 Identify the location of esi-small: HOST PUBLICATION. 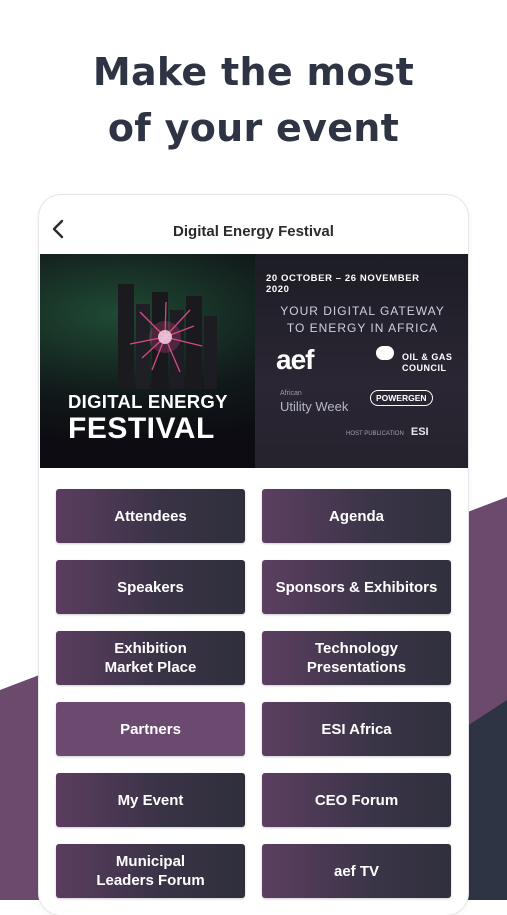
(375, 434).